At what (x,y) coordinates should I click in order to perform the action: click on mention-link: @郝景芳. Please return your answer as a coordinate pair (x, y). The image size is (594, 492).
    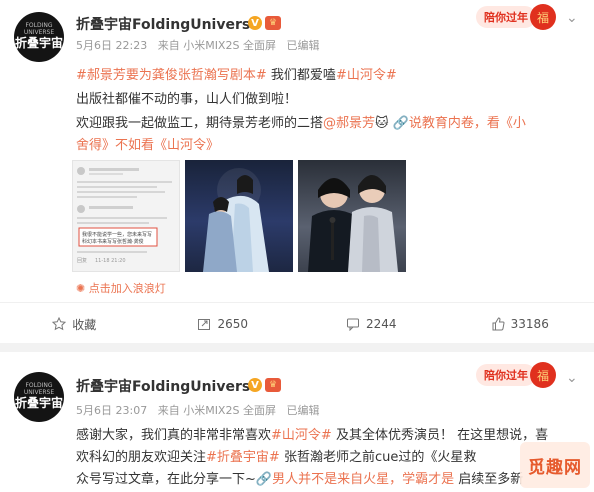
    Looking at the image, I should click on (349, 123).